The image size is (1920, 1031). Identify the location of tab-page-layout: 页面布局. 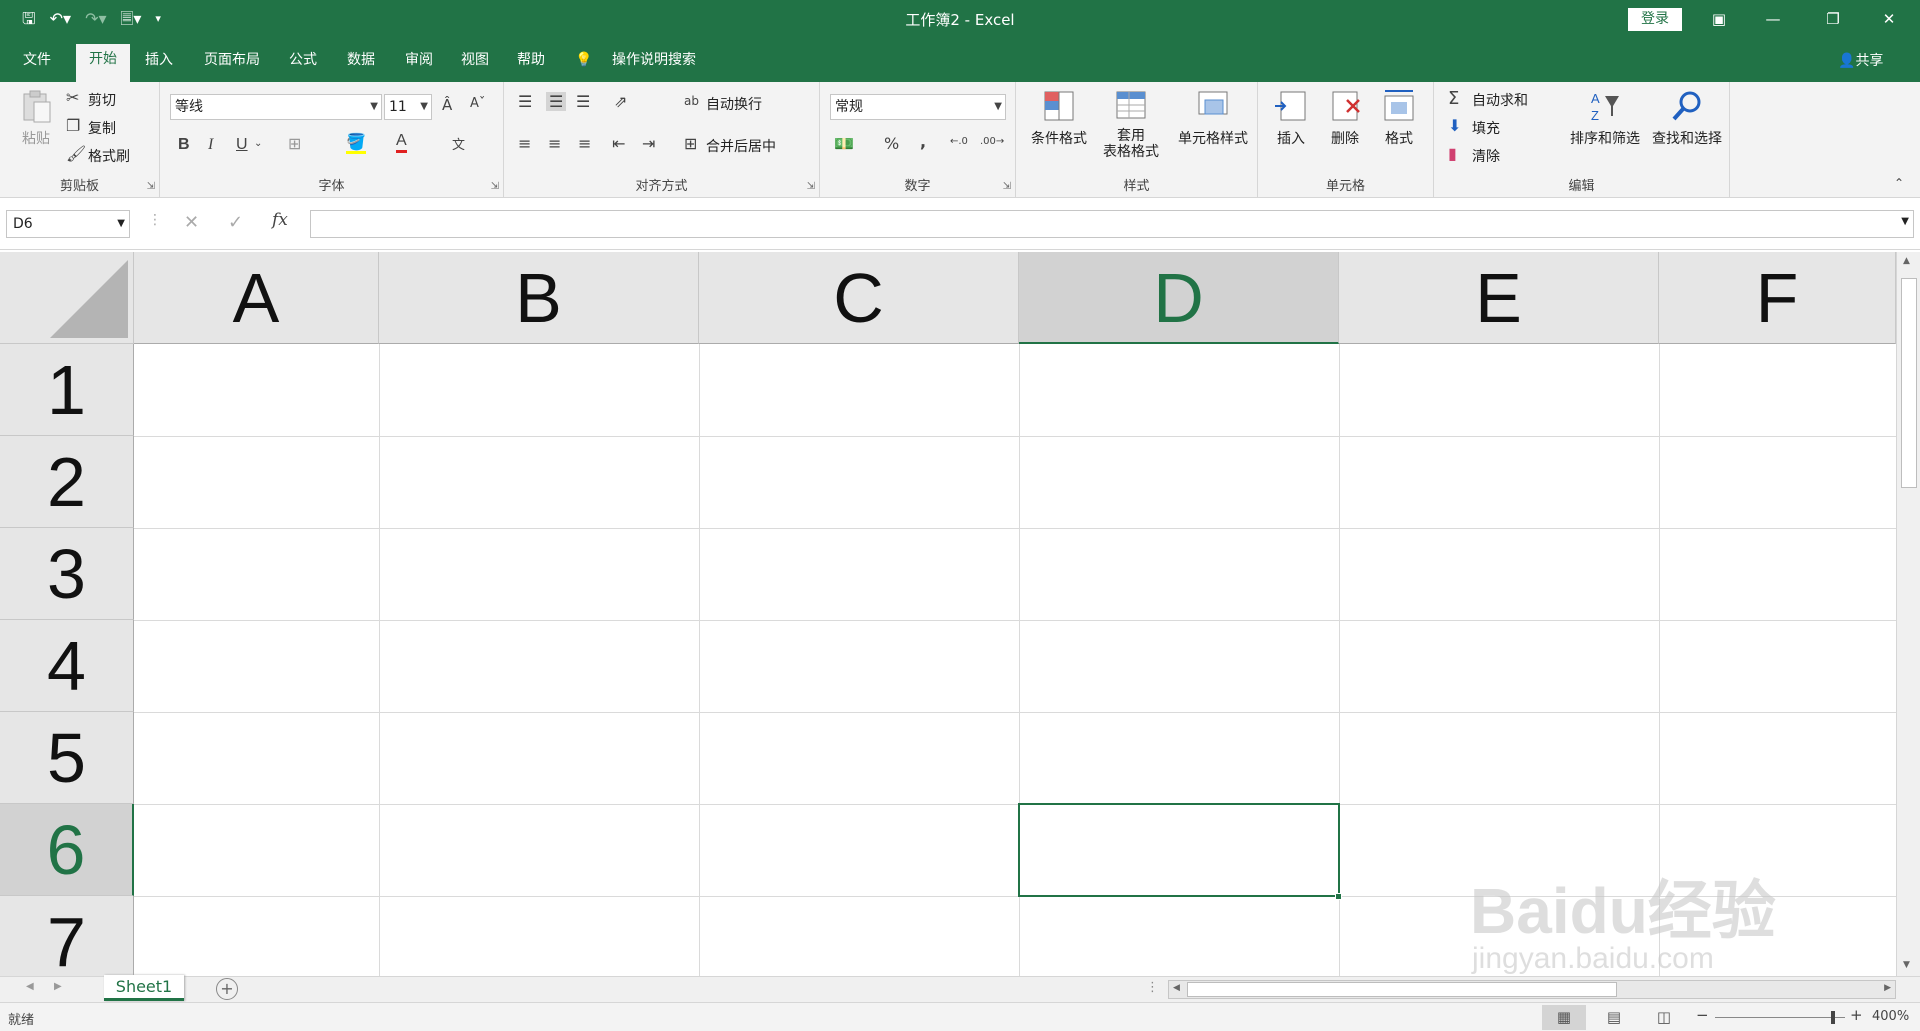
(232, 65).